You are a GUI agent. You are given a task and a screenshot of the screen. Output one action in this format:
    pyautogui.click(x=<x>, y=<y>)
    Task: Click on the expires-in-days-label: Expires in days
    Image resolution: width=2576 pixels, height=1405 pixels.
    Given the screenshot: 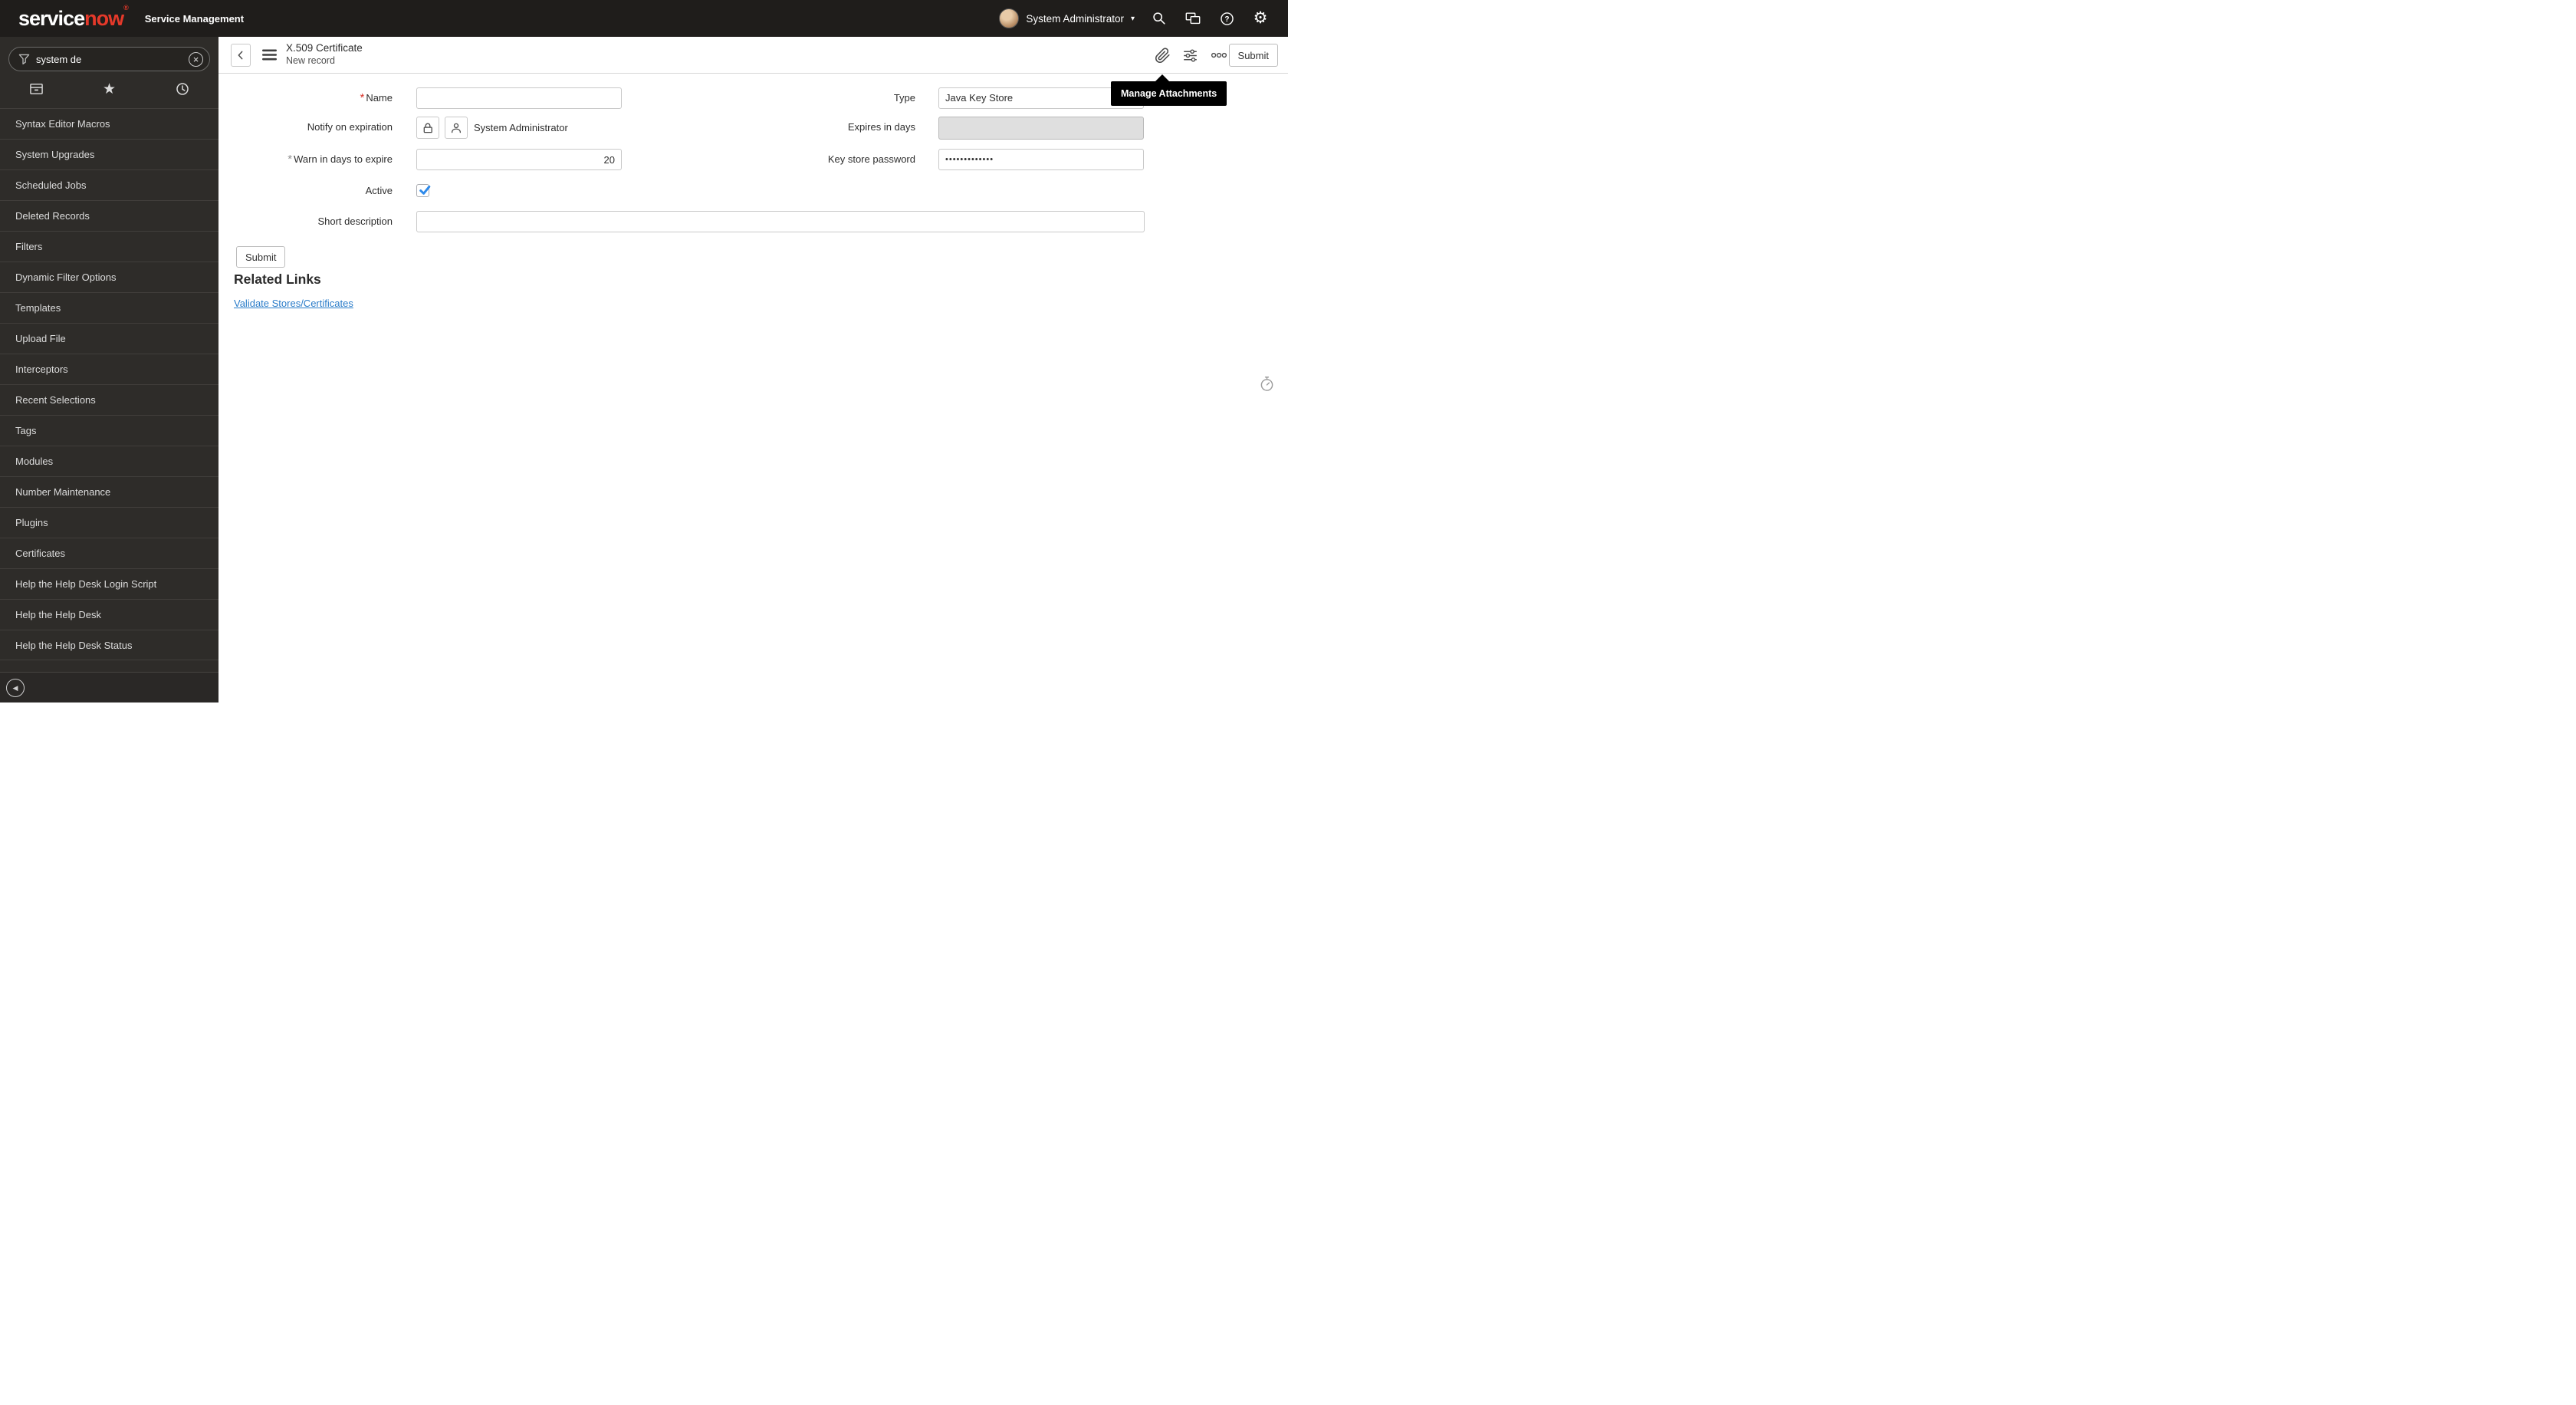 What is the action you would take?
    pyautogui.click(x=881, y=127)
    